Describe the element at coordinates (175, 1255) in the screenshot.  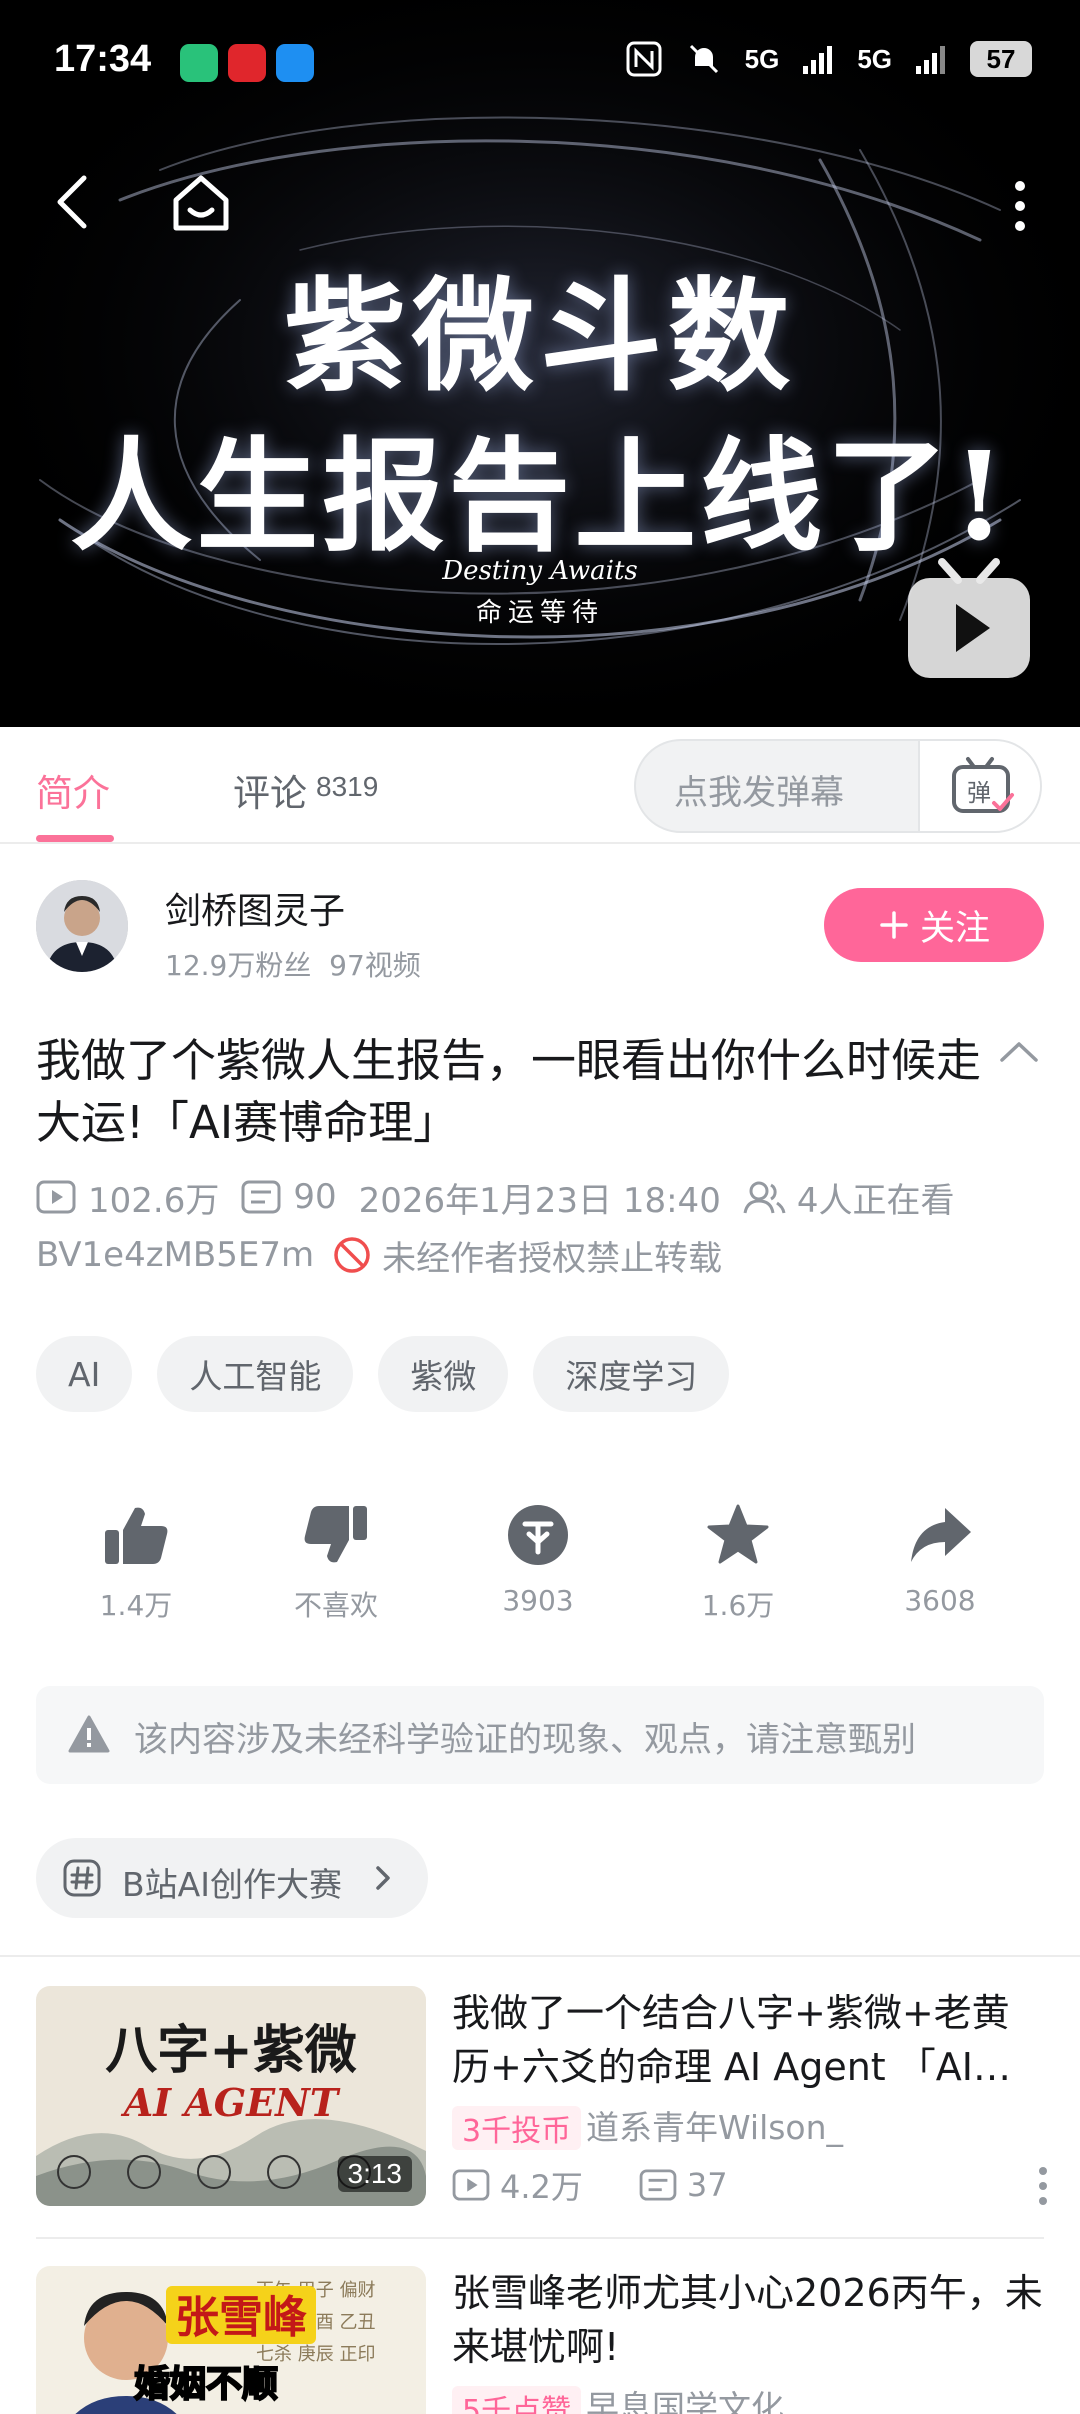
I see `bvid: BV1e4zMB5E7m` at that location.